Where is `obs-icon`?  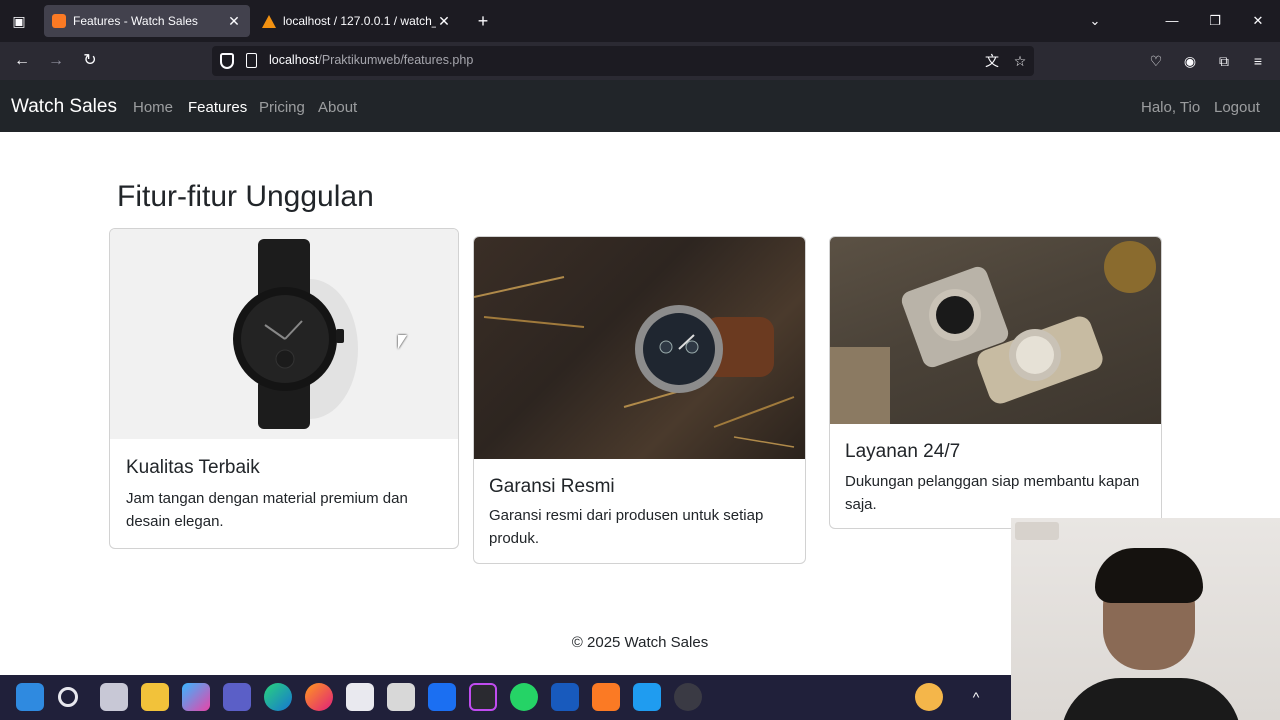
obs-icon is located at coordinates (688, 697).